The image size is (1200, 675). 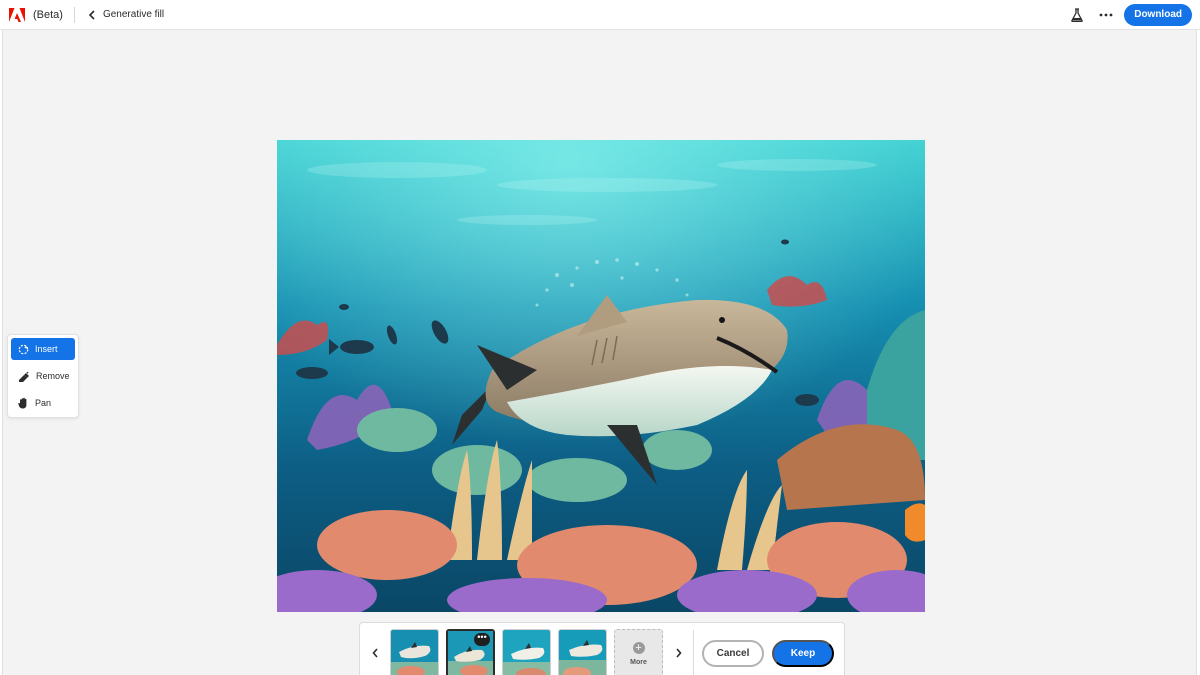 What do you see at coordinates (53, 376) in the screenshot?
I see `tool-remove-label: Remove` at bounding box center [53, 376].